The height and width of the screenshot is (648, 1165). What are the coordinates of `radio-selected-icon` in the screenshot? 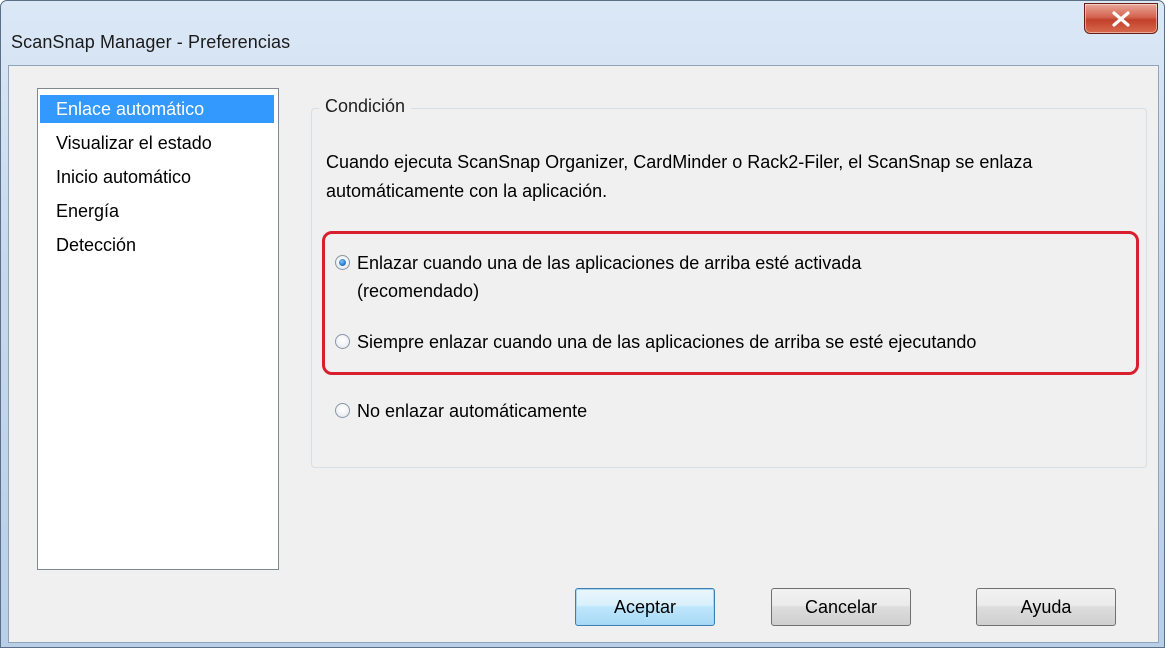 It's located at (342, 262).